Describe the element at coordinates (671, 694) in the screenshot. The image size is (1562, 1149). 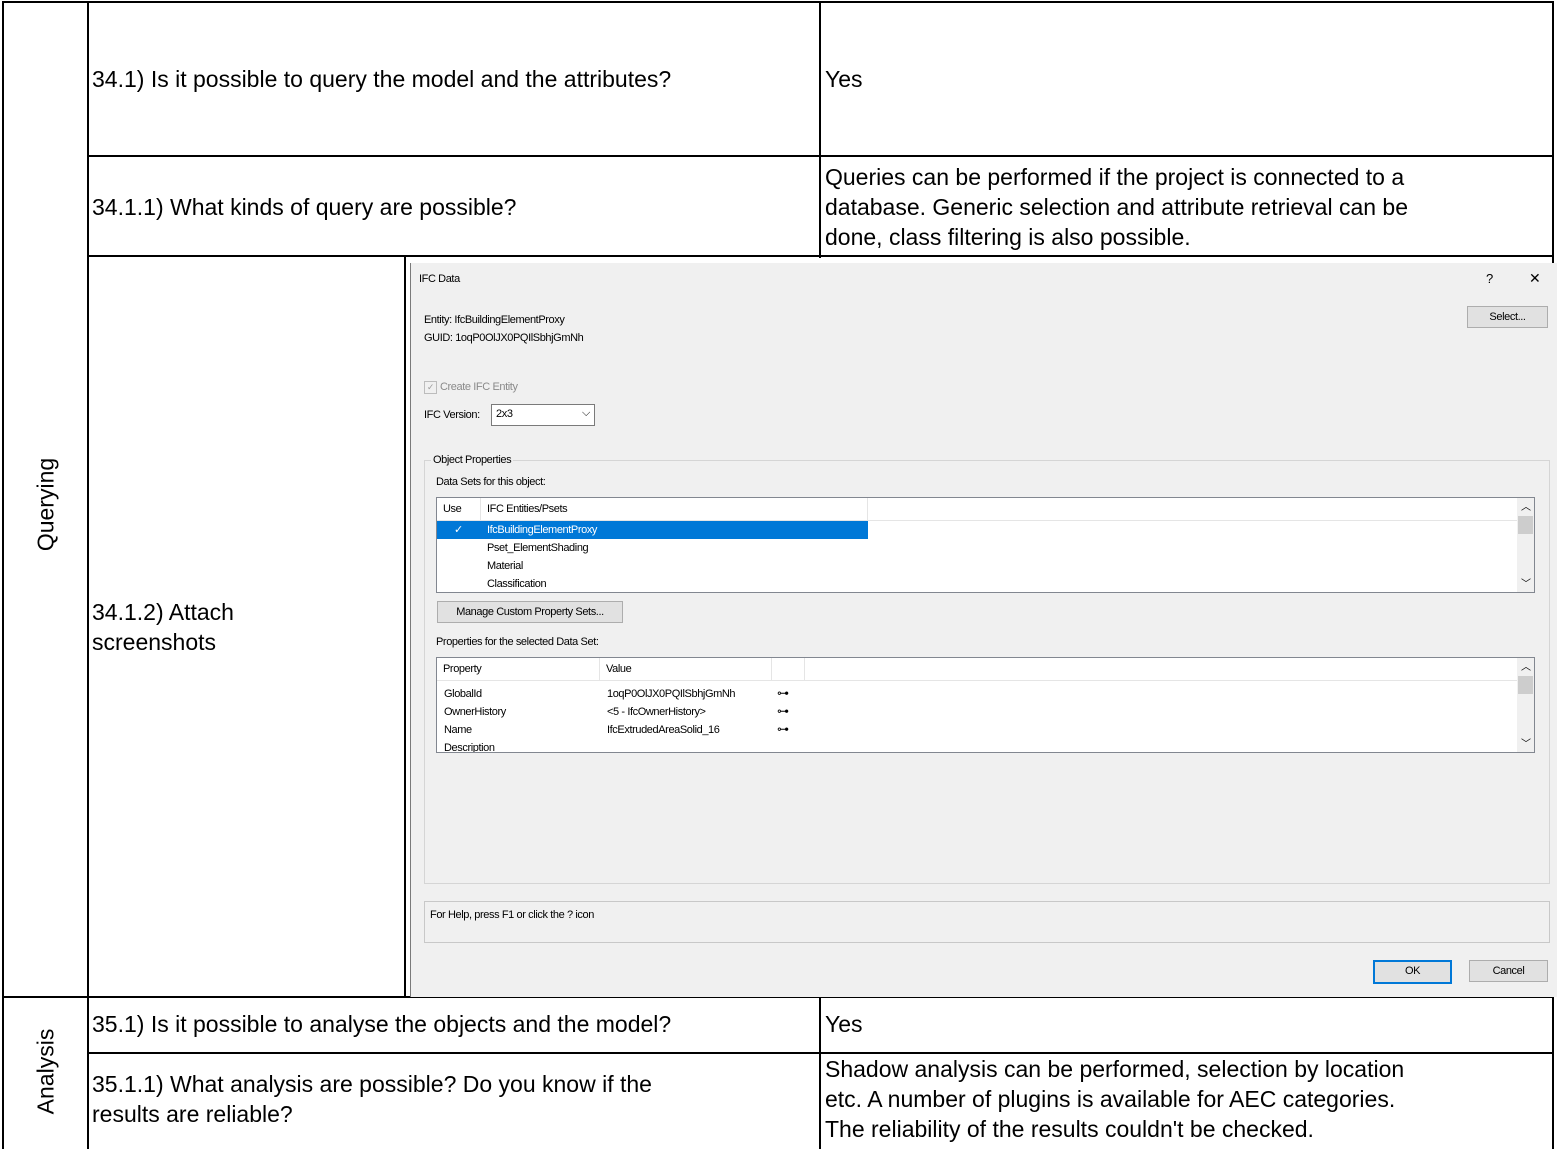
I see `property-value: 1oqP0OlJX0PQIlSbhjGmNh` at that location.